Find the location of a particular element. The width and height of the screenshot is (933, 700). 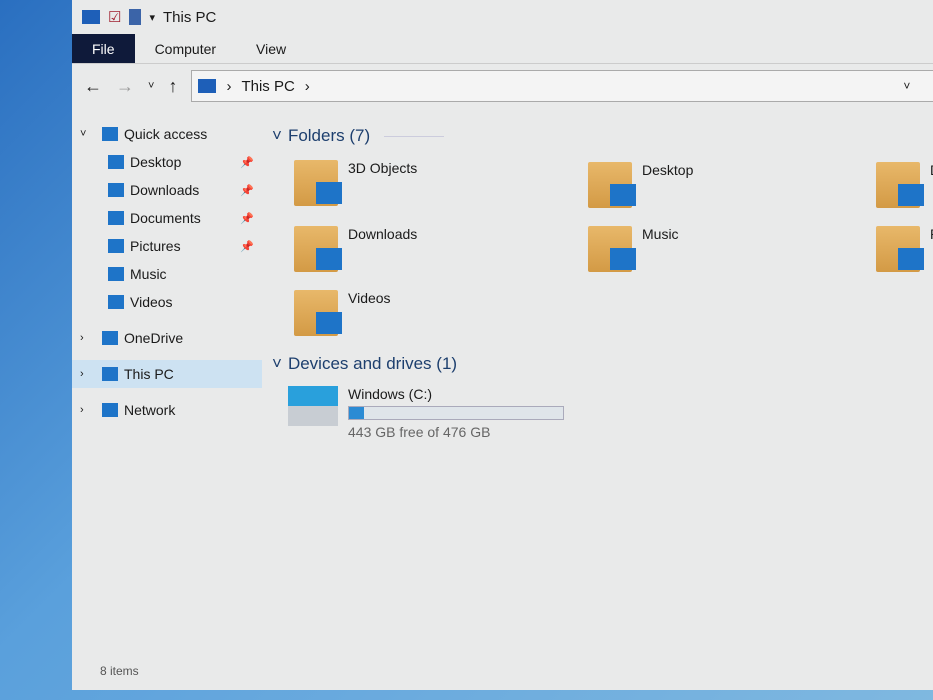

download-icon is located at coordinates (116, 190).